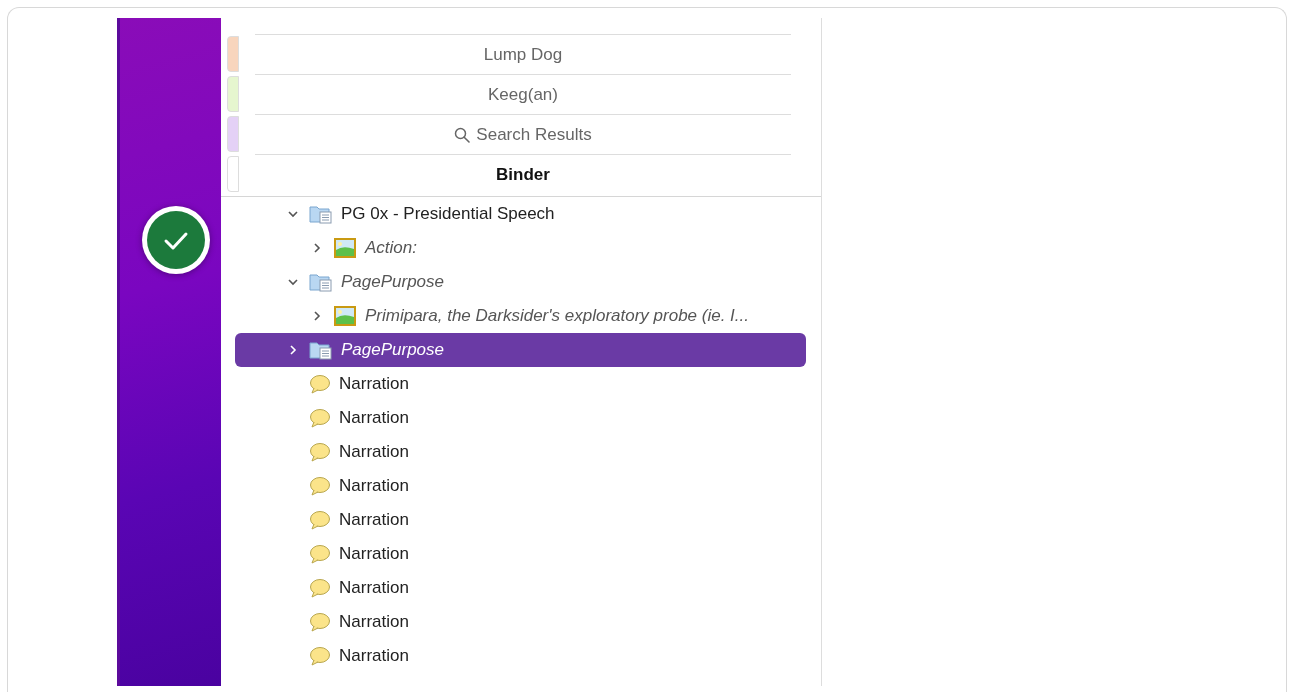  I want to click on item-title: PG 0x - Presidential Speech, so click(448, 214).